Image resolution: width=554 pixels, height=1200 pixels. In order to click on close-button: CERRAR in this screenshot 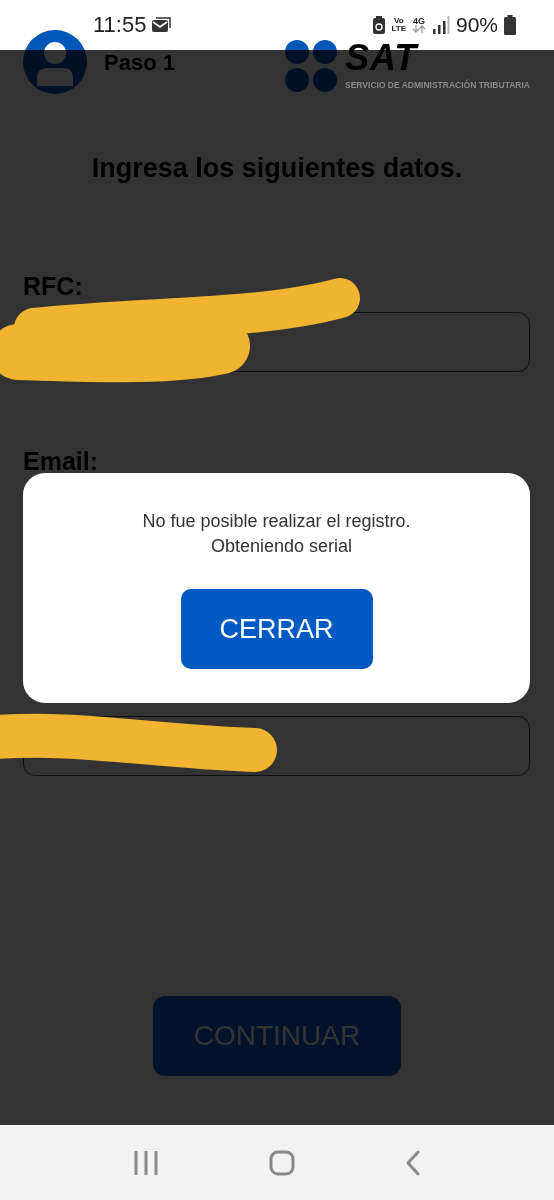, I will do `click(276, 629)`.